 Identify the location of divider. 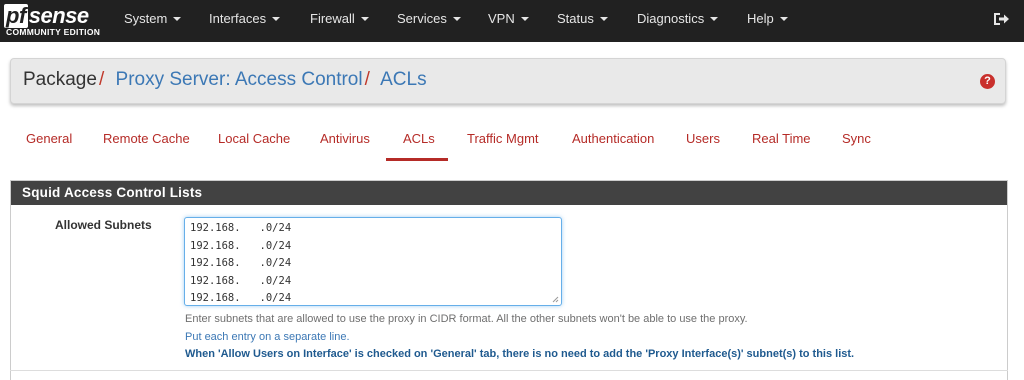
(509, 370).